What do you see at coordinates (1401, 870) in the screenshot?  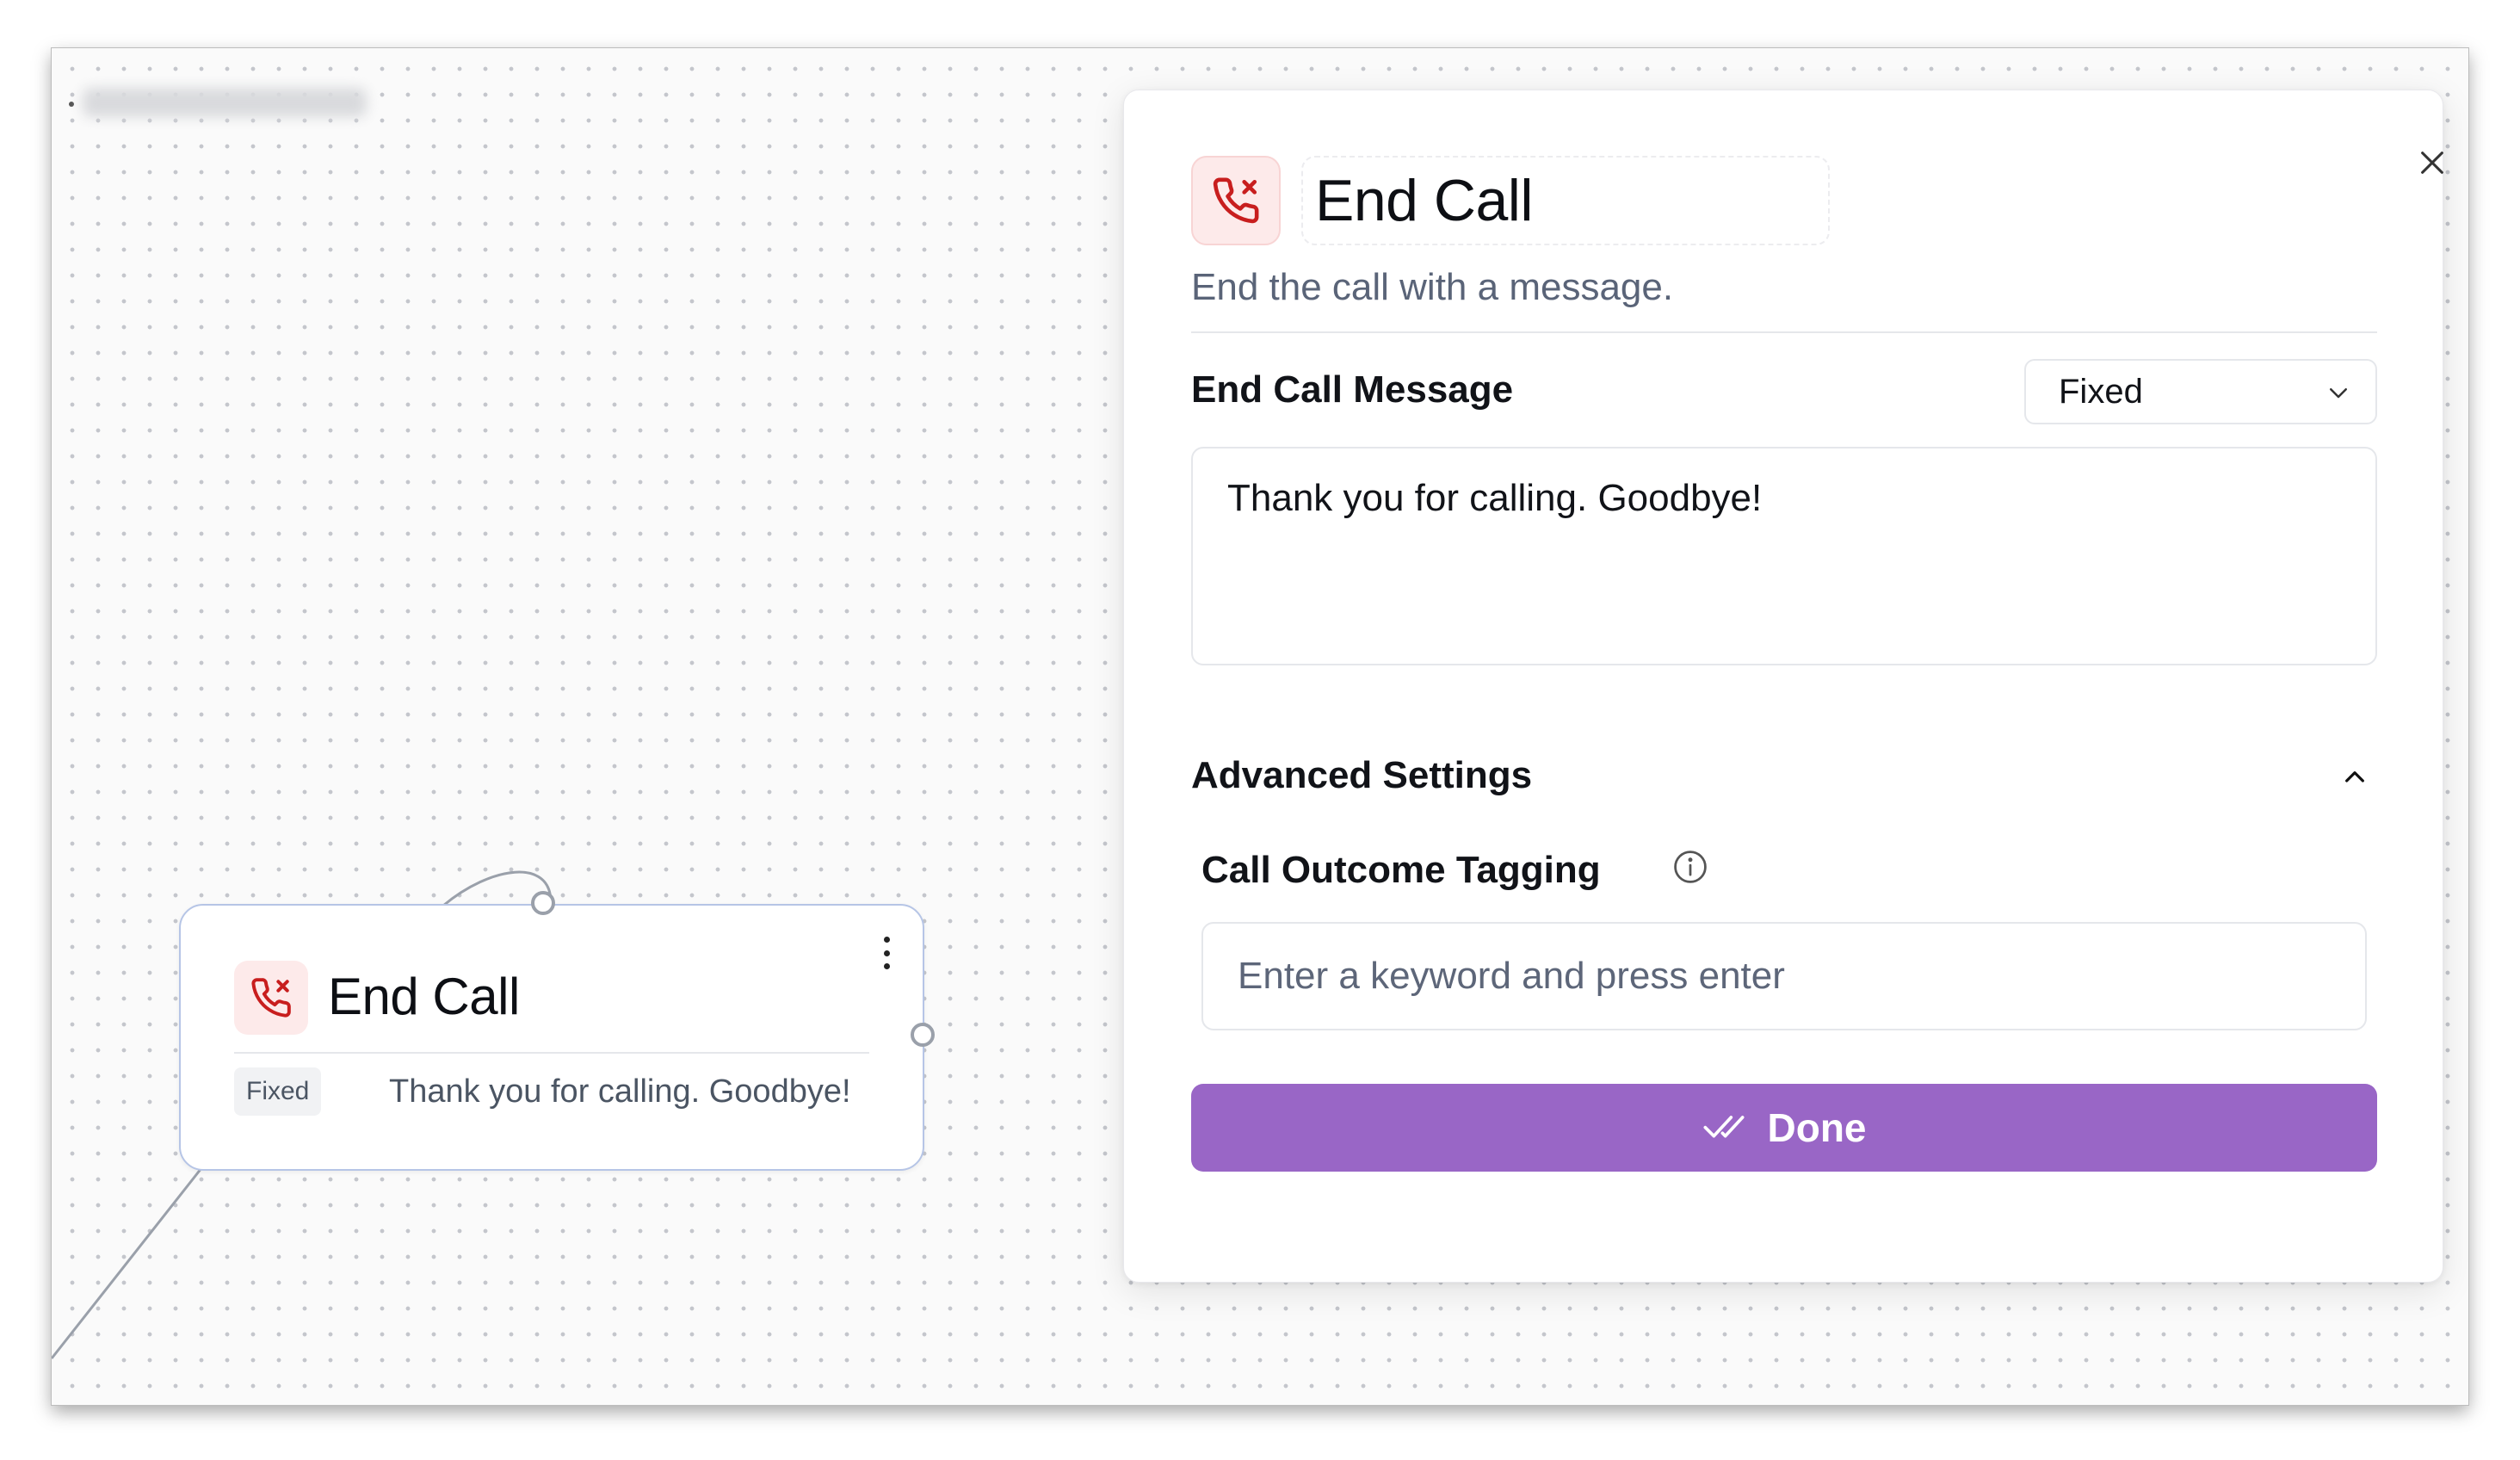 I see `call-outcome-tagging-label: Call Outcome Tagging` at bounding box center [1401, 870].